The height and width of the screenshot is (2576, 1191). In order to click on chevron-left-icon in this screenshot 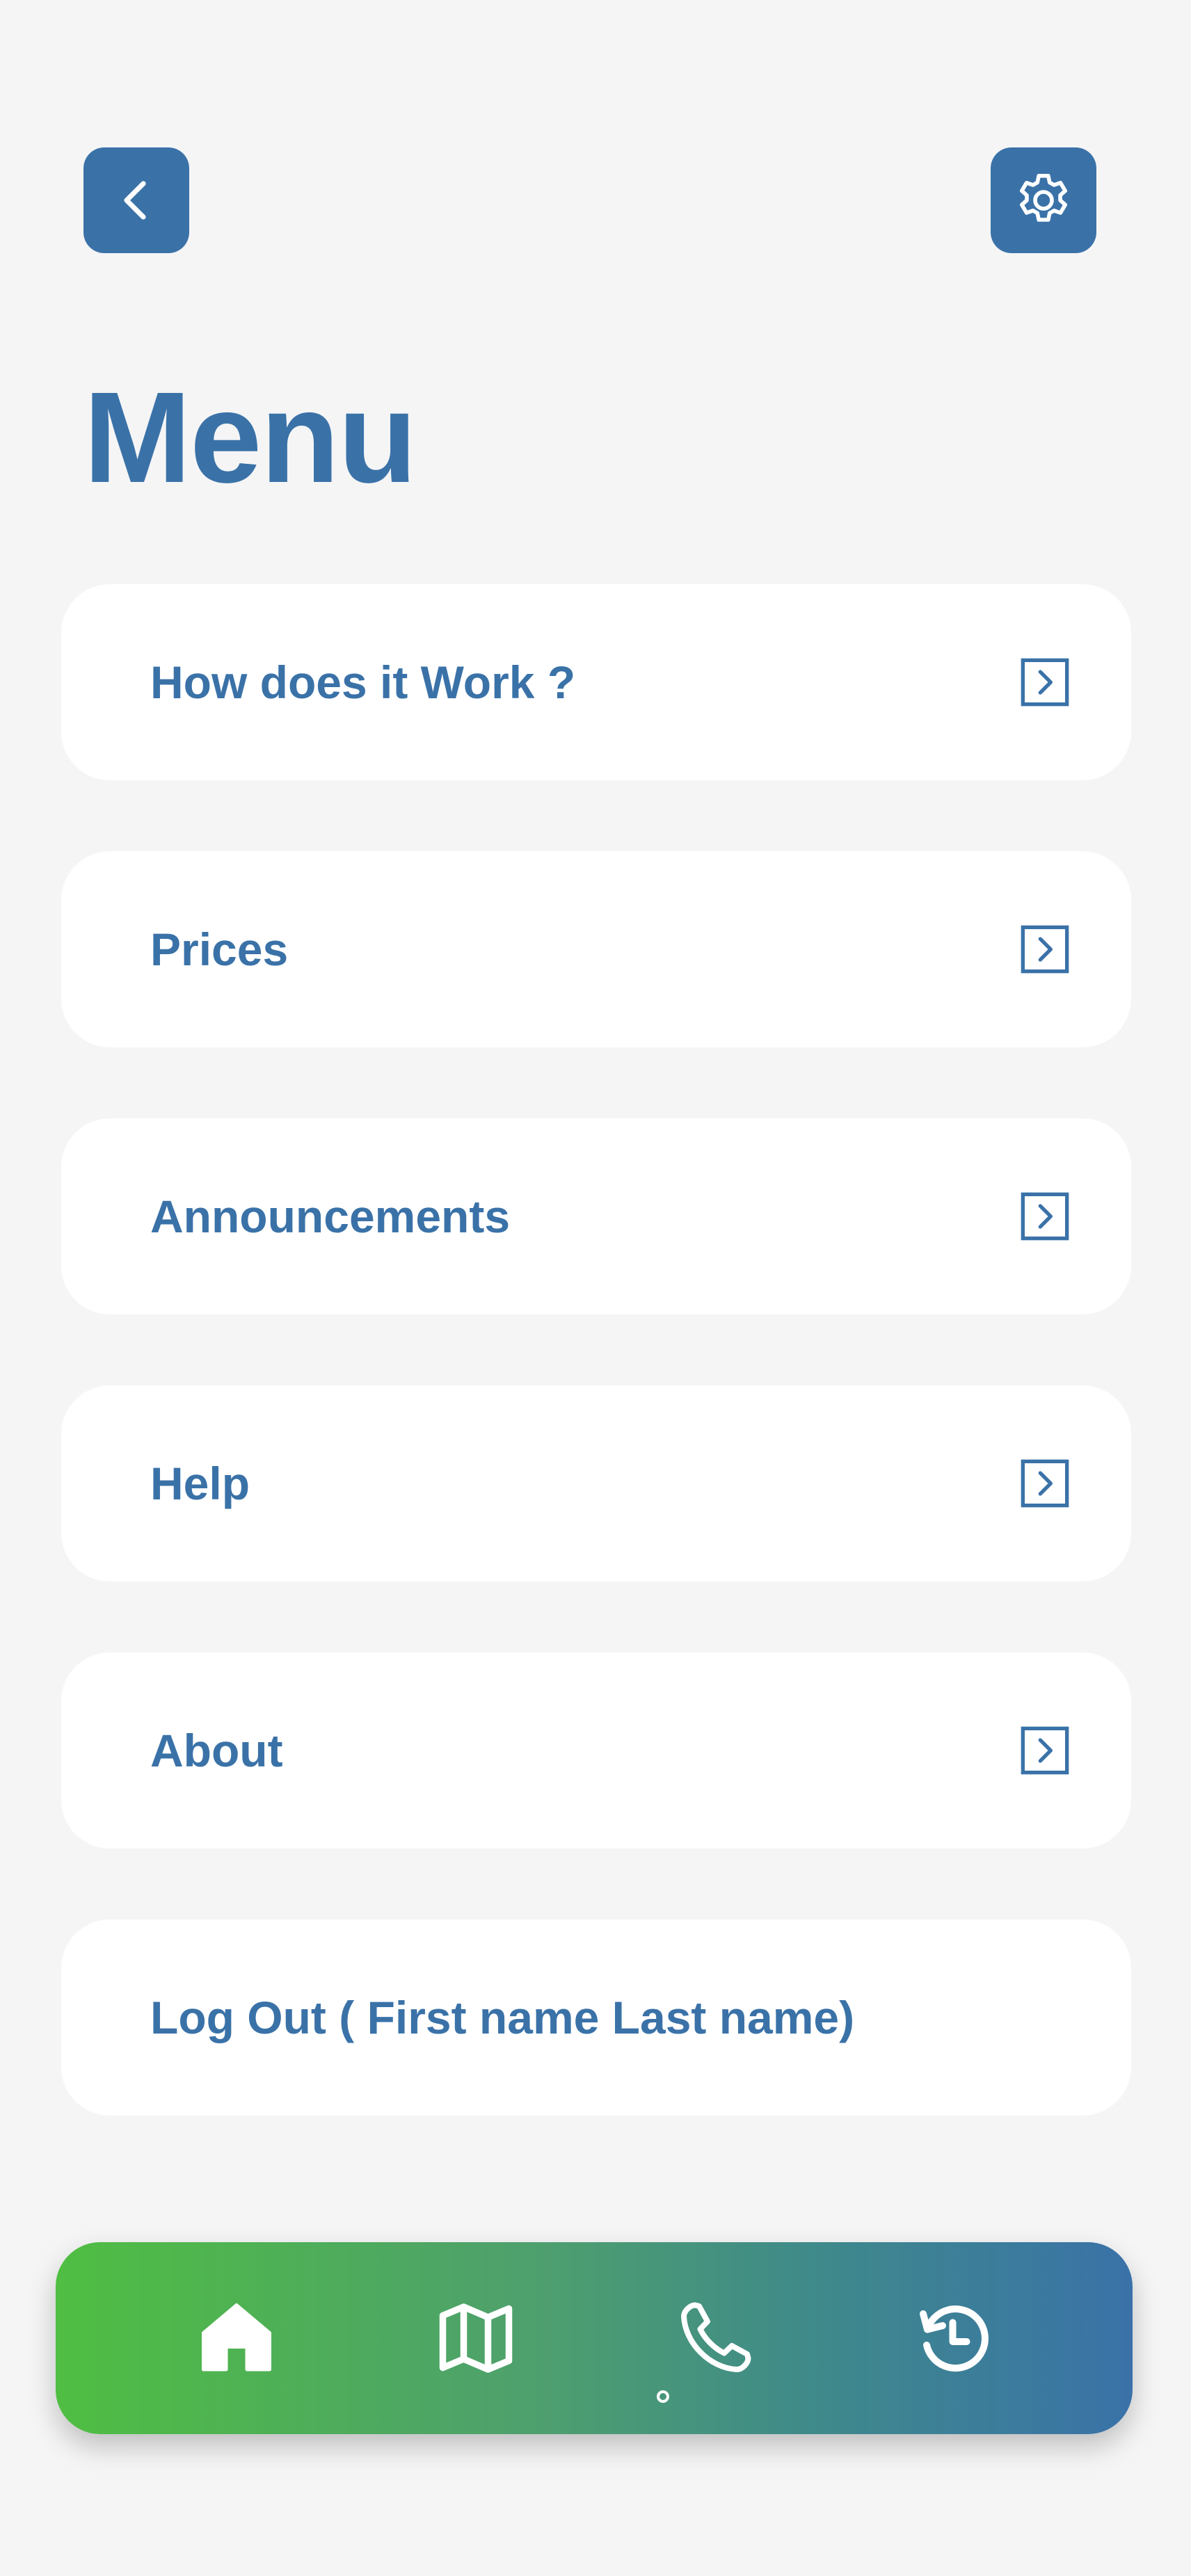, I will do `click(135, 201)`.